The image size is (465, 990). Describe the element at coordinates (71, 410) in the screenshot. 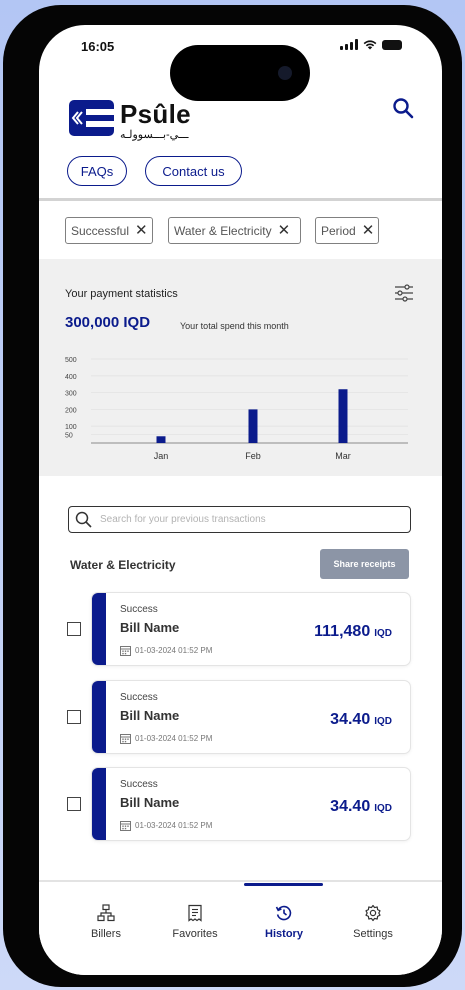

I see `y-tick-label: 200` at that location.